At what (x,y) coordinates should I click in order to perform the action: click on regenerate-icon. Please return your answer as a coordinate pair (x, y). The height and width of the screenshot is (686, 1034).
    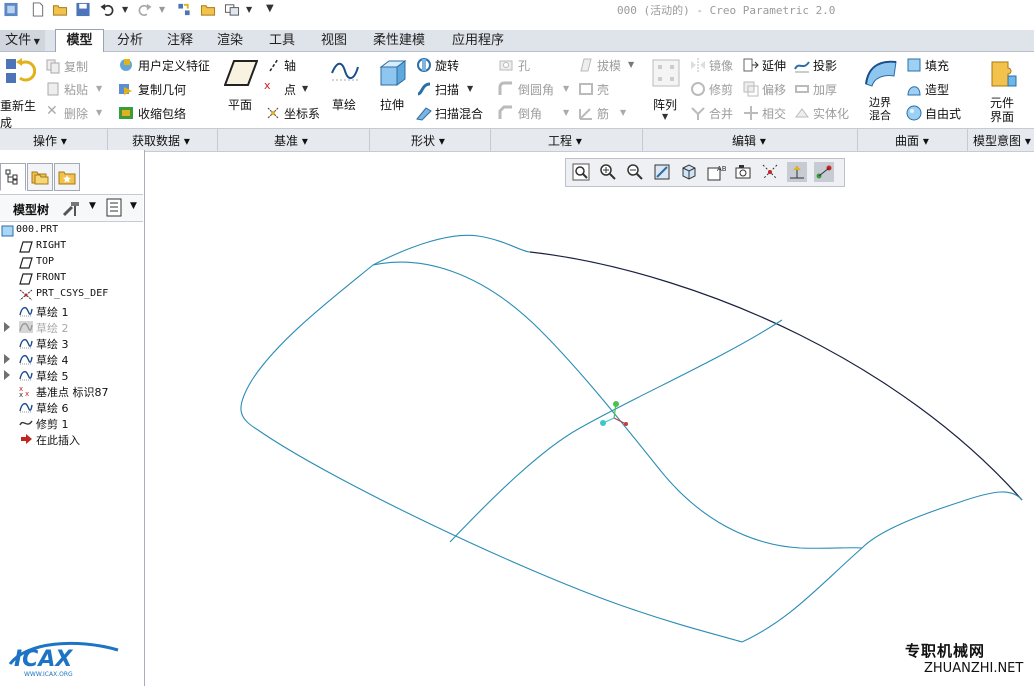
    Looking at the image, I should click on (20, 72).